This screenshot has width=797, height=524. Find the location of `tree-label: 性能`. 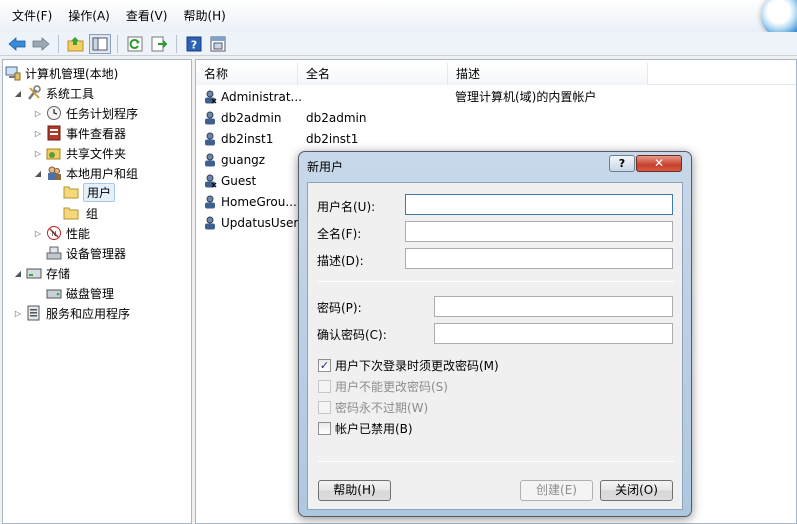

tree-label: 性能 is located at coordinates (78, 233).